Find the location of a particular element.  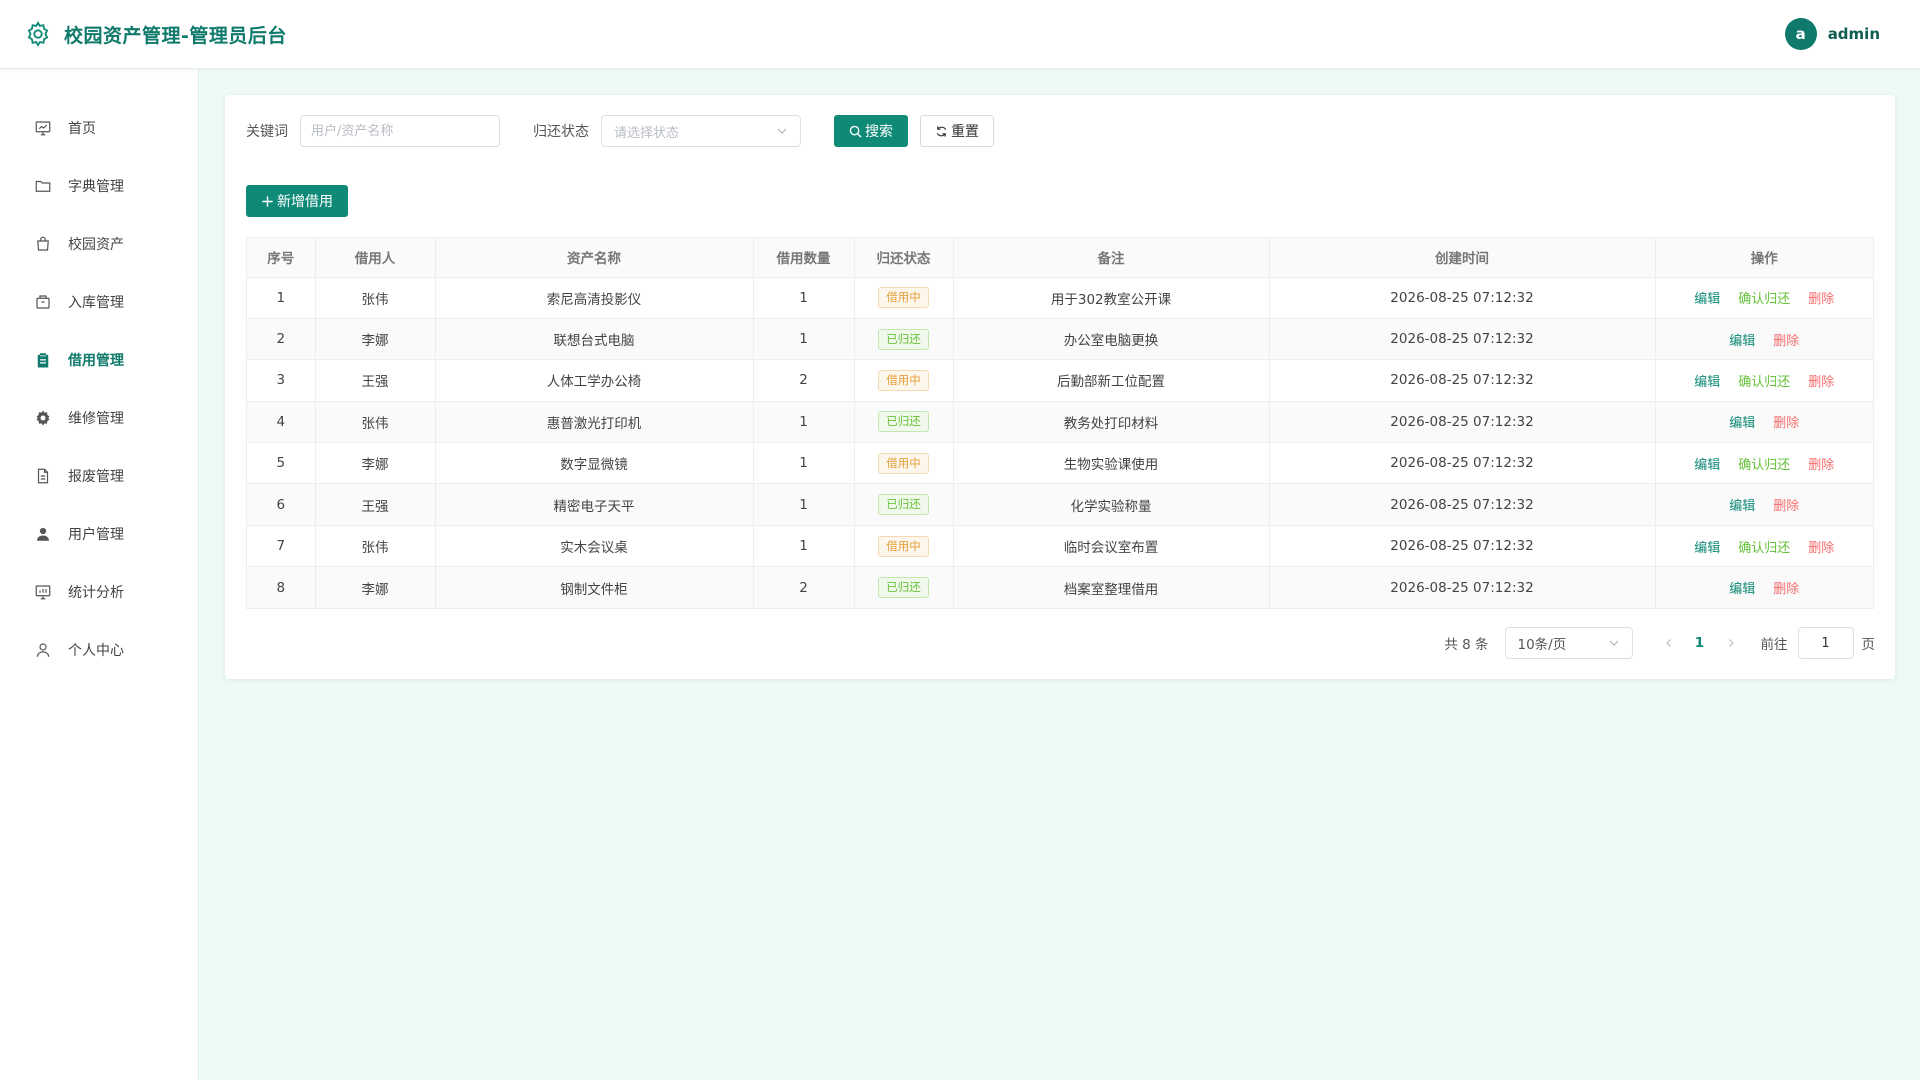

prev-page-button is located at coordinates (1669, 643).